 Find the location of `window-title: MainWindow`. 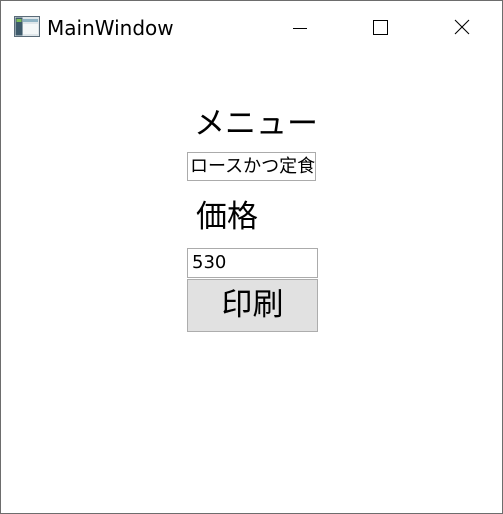

window-title: MainWindow is located at coordinates (110, 28).